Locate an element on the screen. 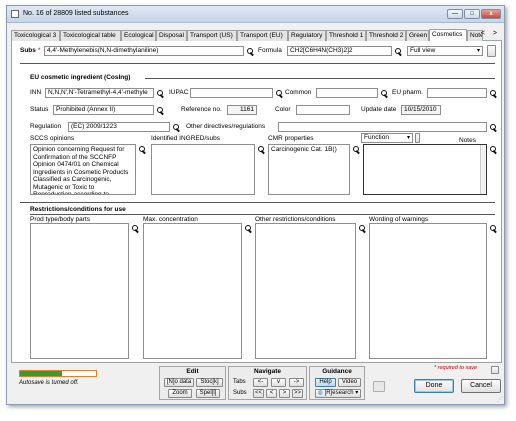  tab-threshold-2: Threshold 2 is located at coordinates (386, 35).